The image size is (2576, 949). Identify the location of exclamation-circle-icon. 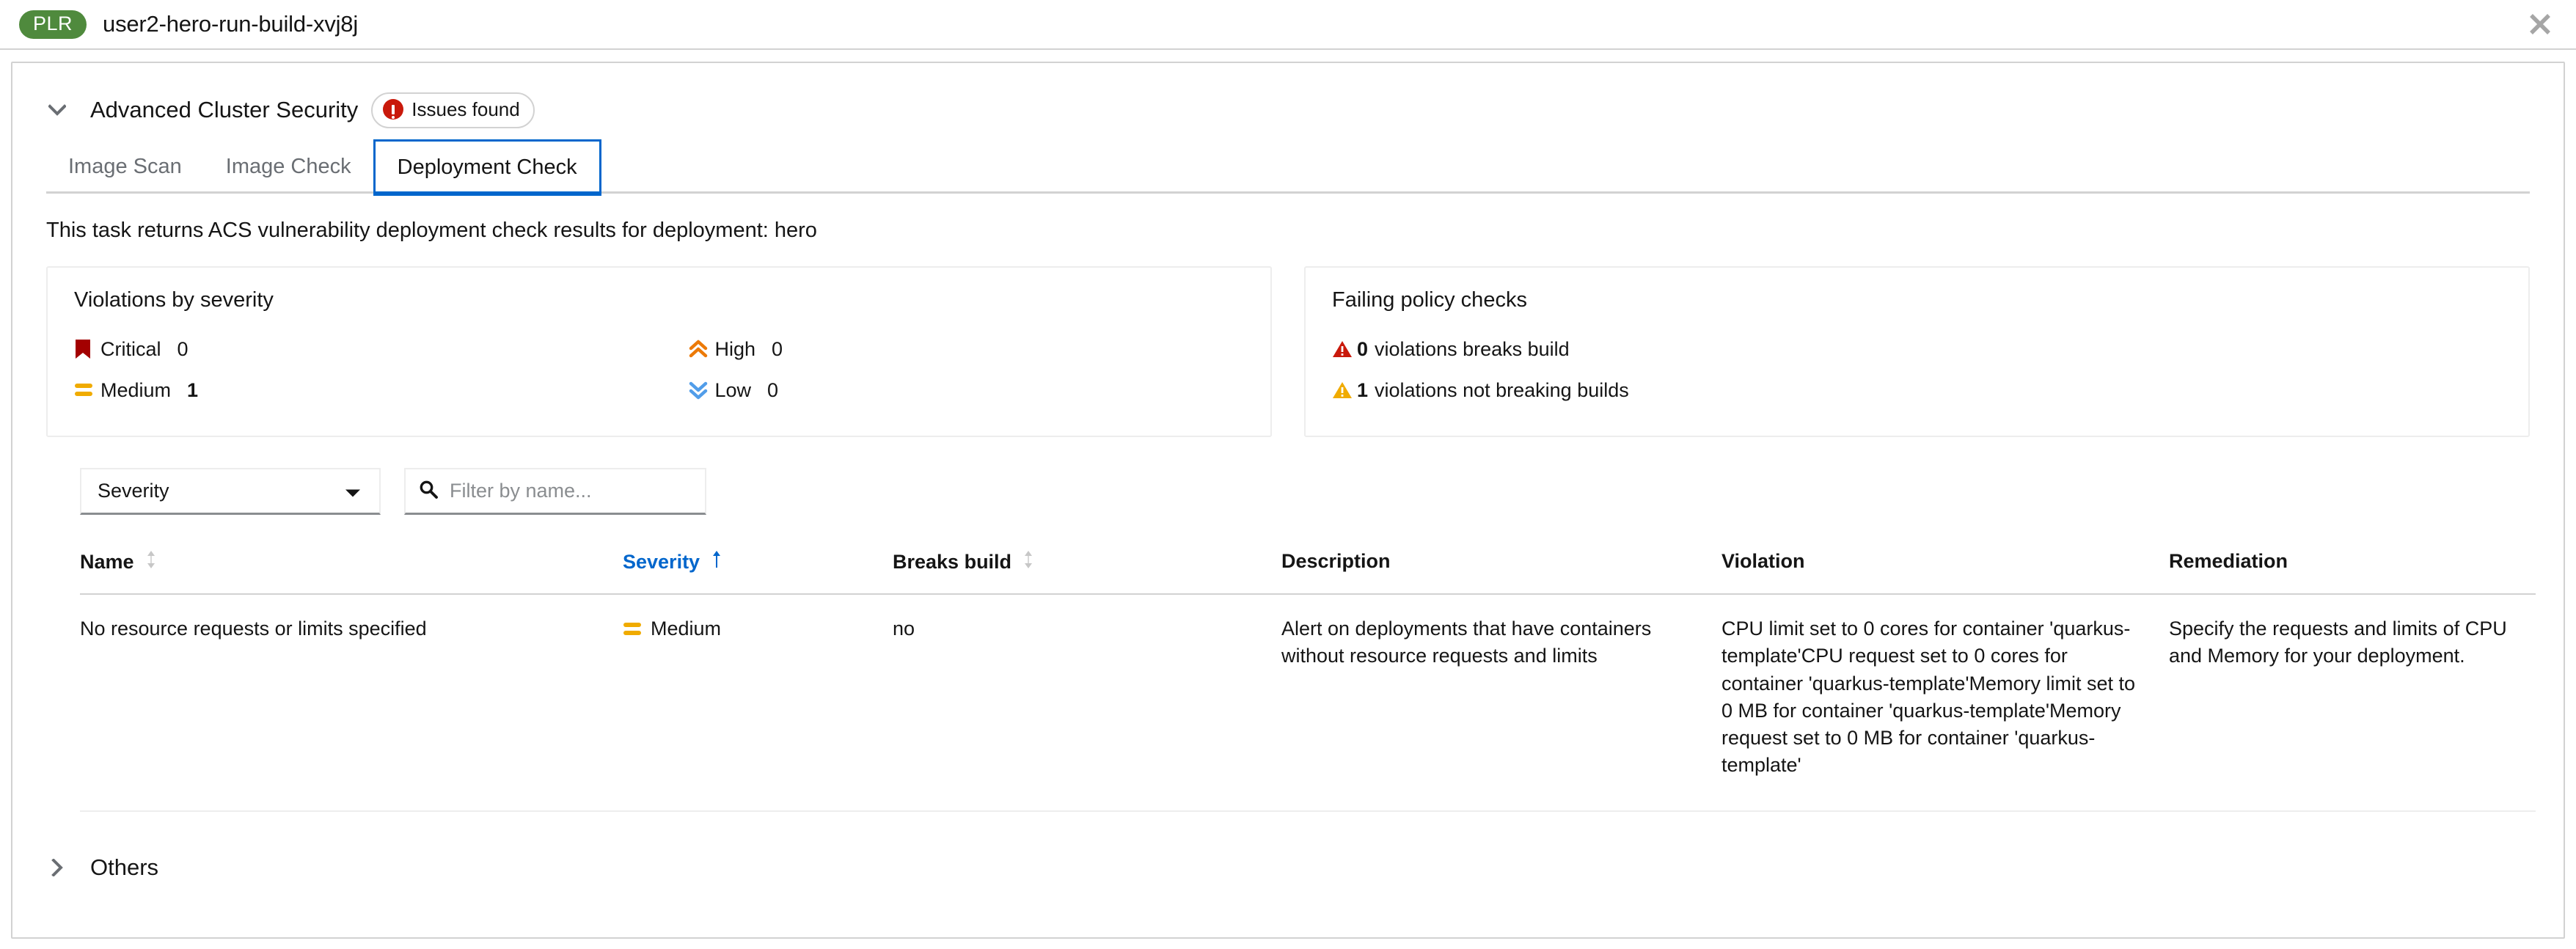
(393, 110).